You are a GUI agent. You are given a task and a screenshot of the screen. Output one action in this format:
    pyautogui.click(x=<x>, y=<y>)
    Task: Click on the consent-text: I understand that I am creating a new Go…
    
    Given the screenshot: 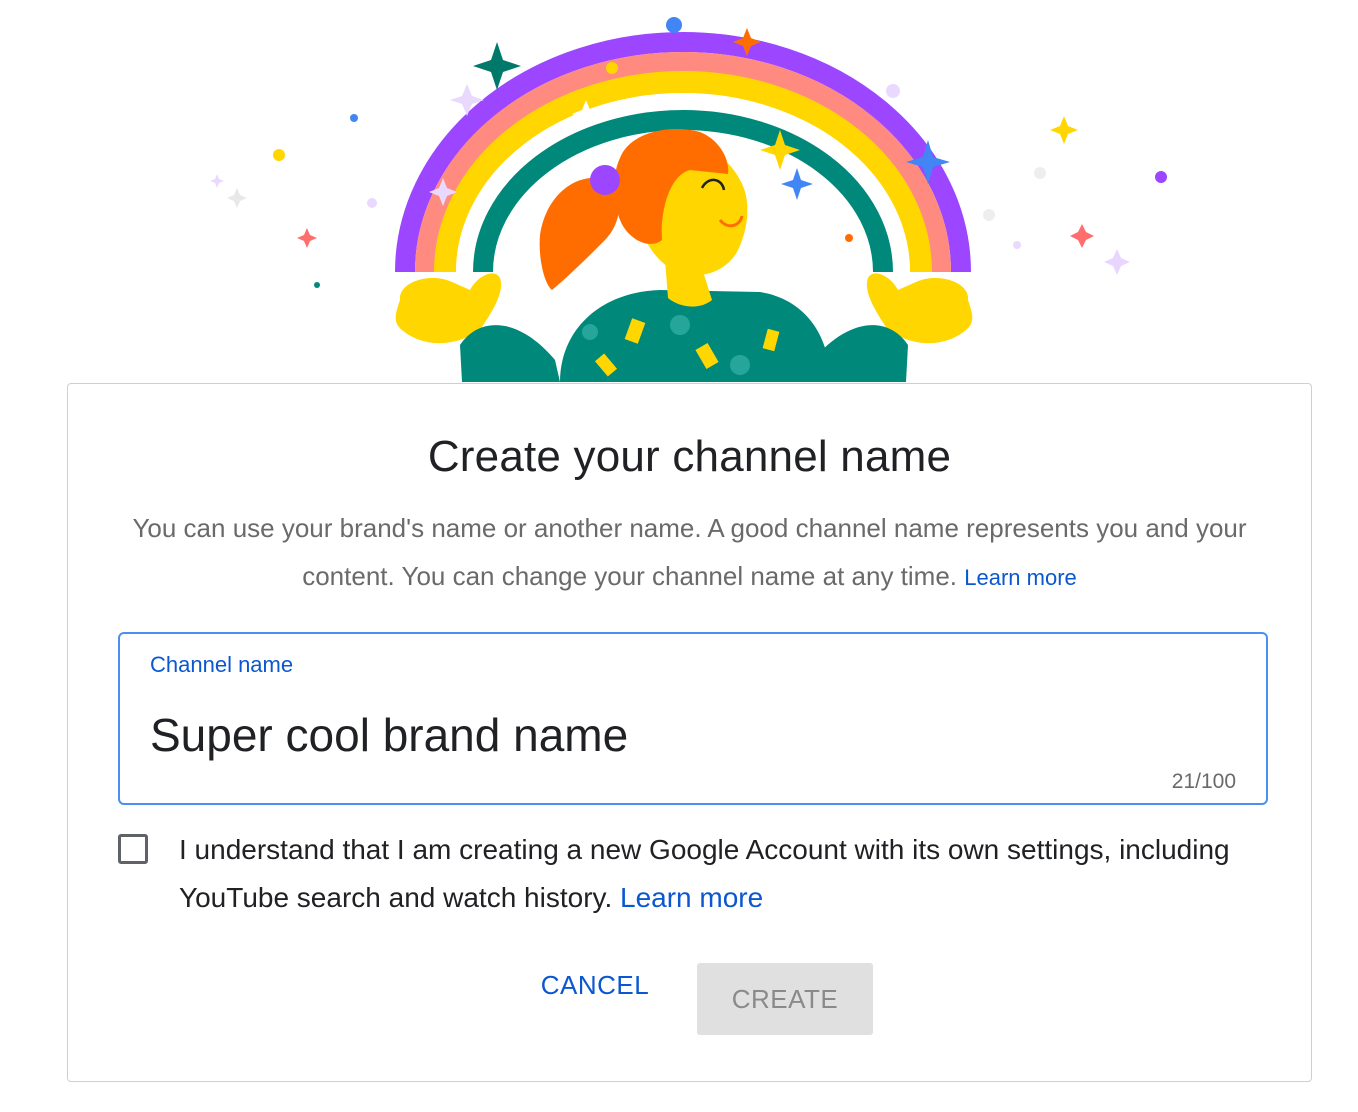 What is the action you would take?
    pyautogui.click(x=719, y=874)
    